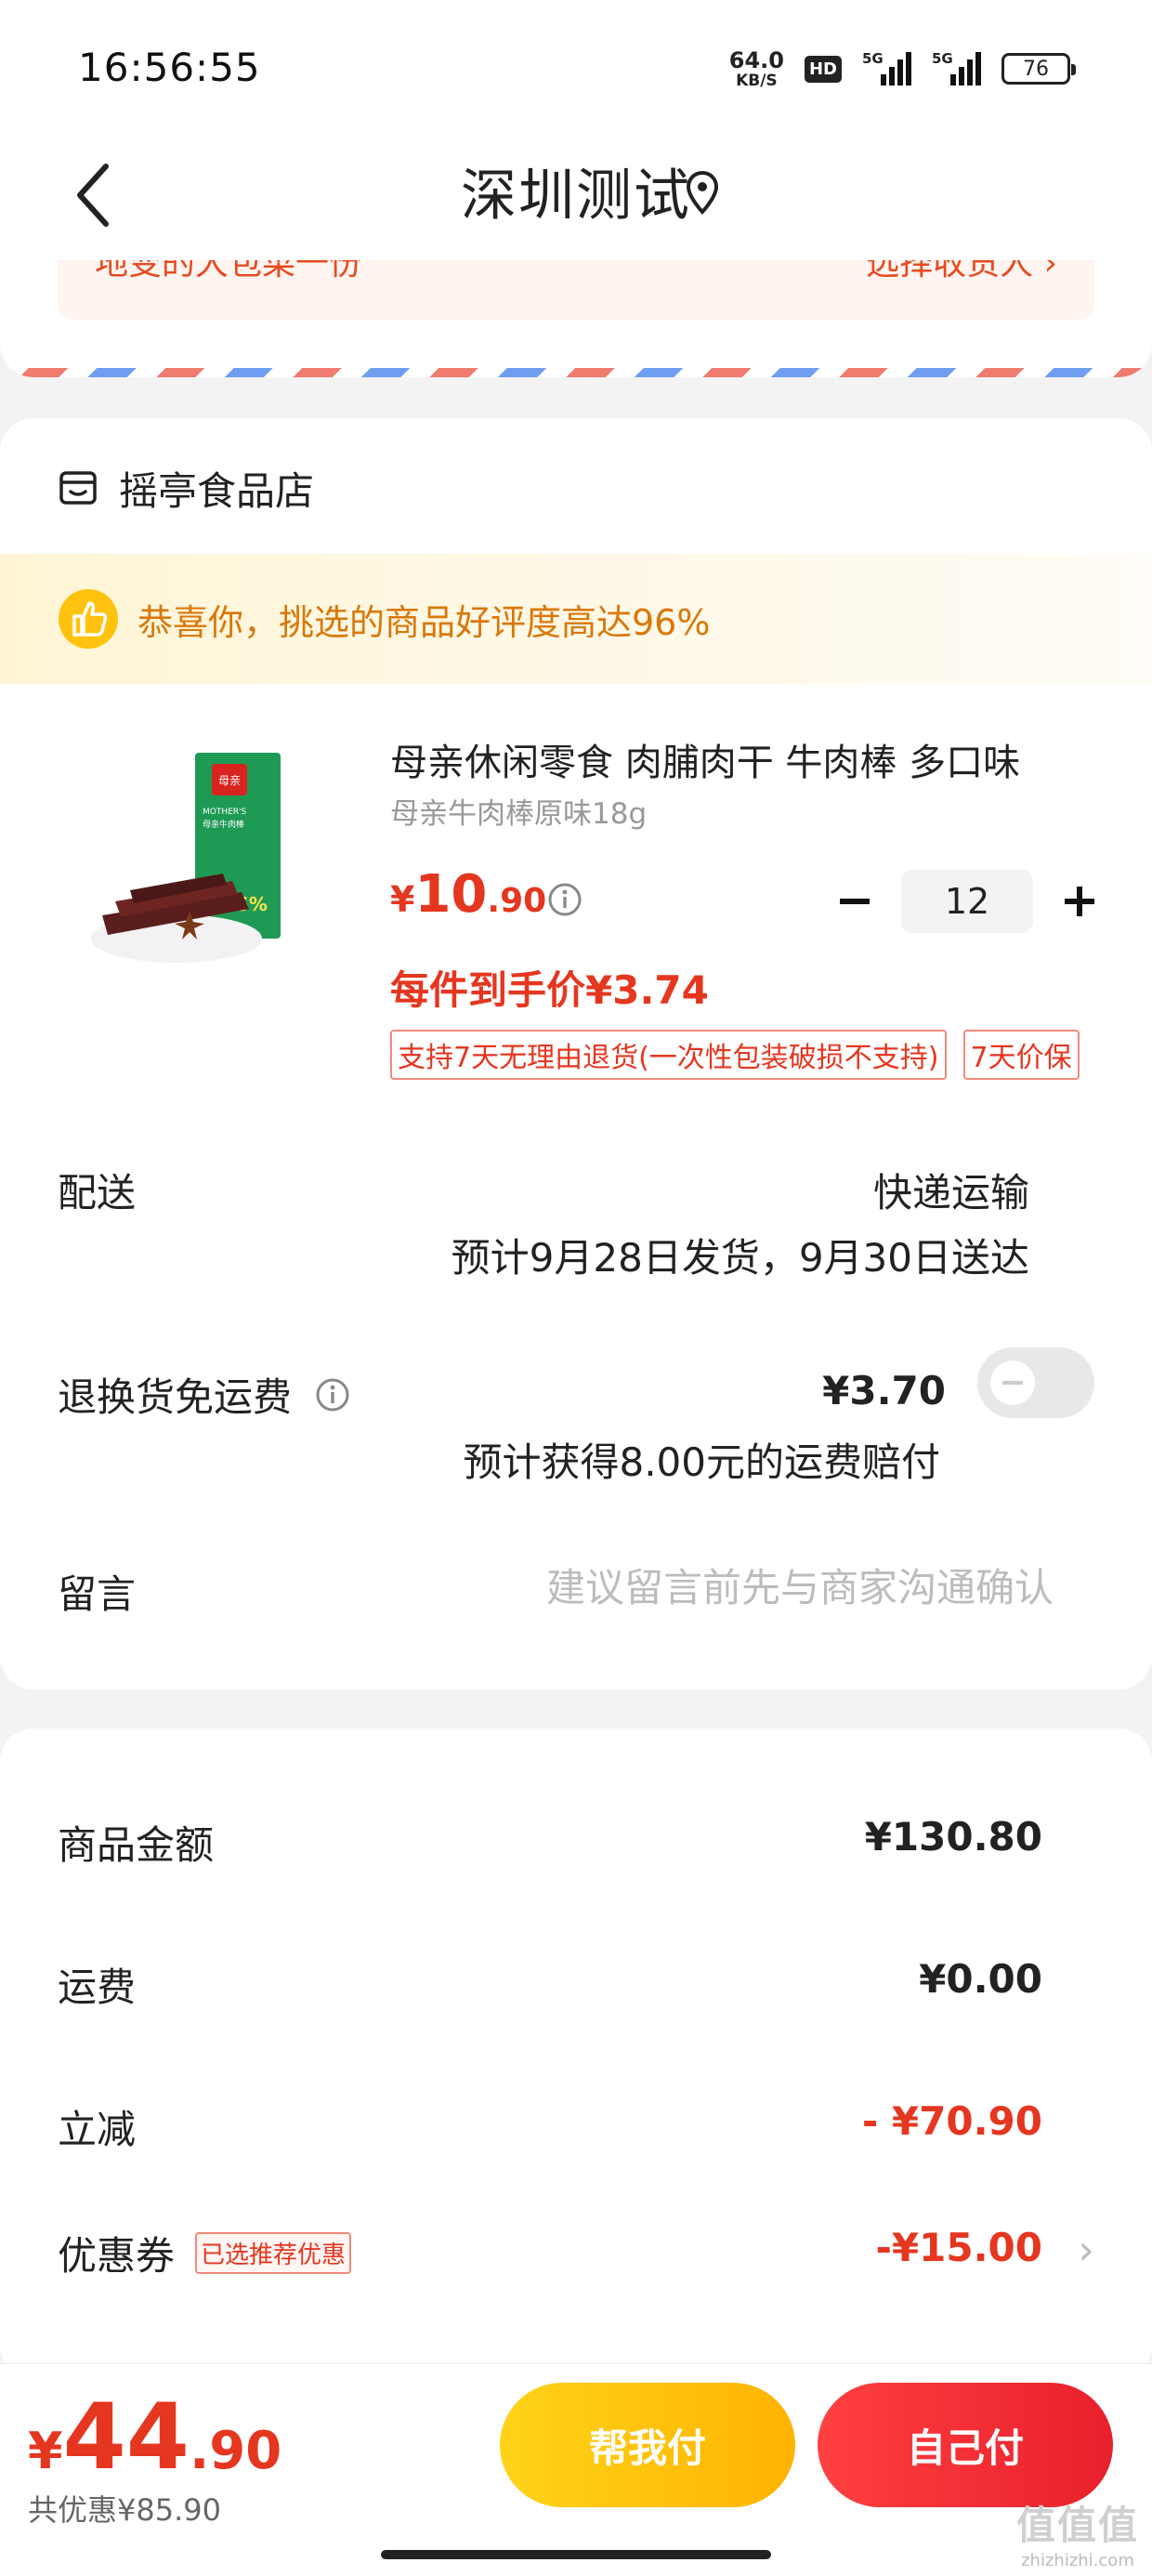 This screenshot has height=2576, width=1152. What do you see at coordinates (564, 899) in the screenshot?
I see `price-info-icon` at bounding box center [564, 899].